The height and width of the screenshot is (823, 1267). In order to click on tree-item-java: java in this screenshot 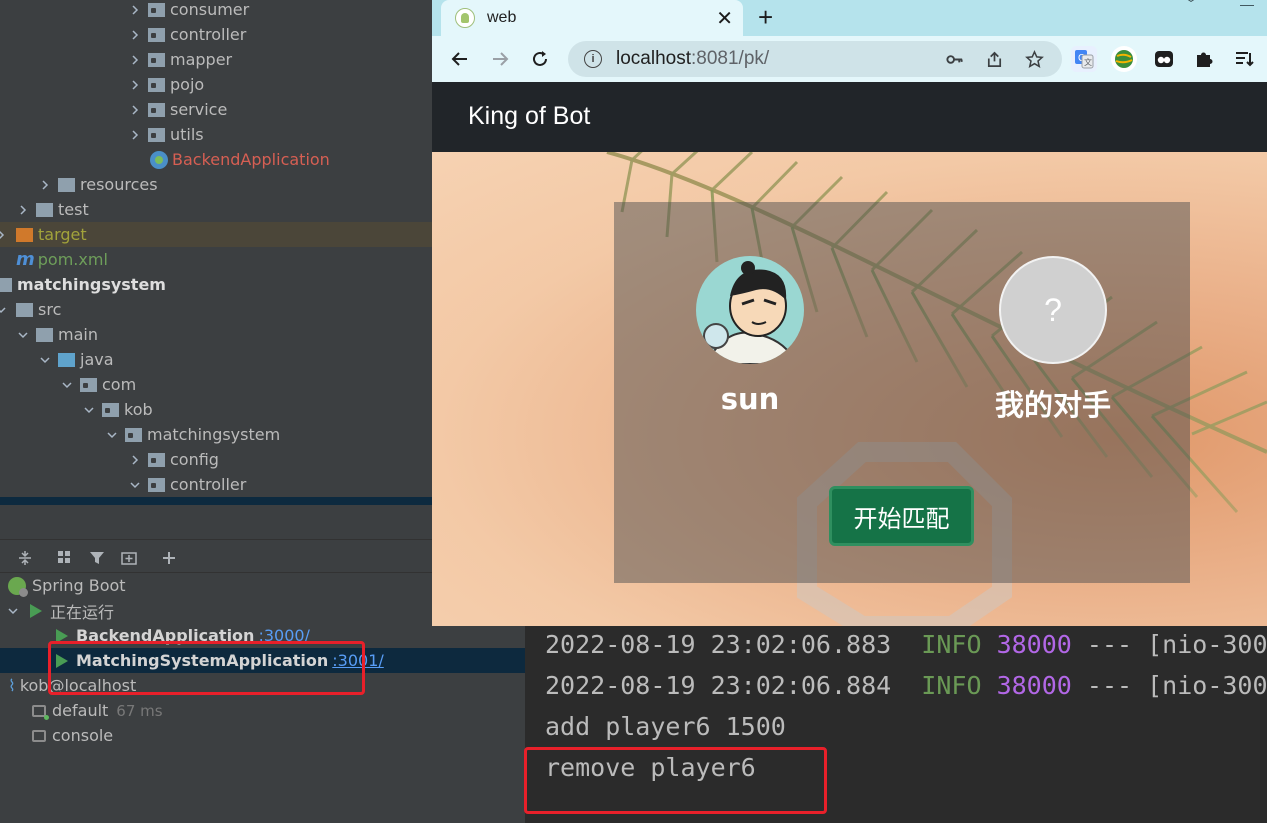, I will do `click(216, 359)`.